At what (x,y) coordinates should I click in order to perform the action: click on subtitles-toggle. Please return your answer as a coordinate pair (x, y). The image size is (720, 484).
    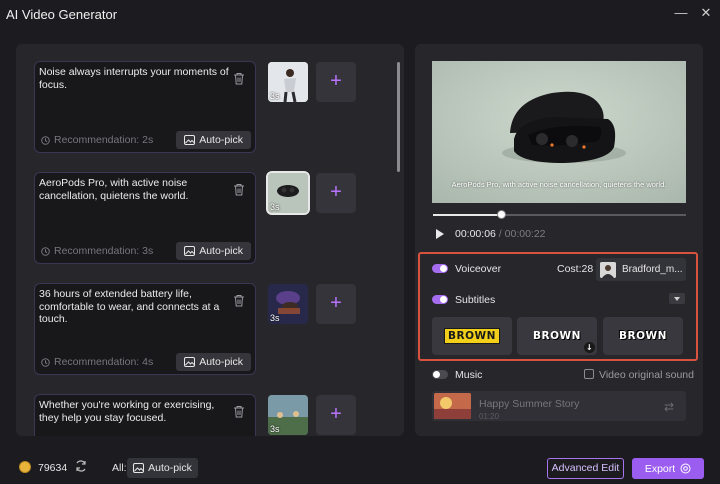
    Looking at the image, I should click on (440, 299).